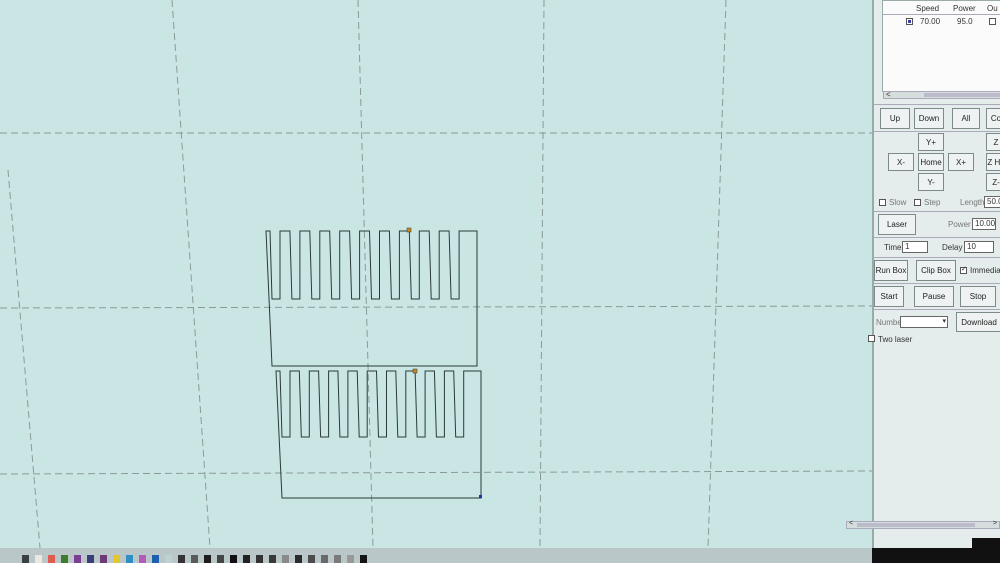  I want to click on x-minus-button: X-, so click(901, 162).